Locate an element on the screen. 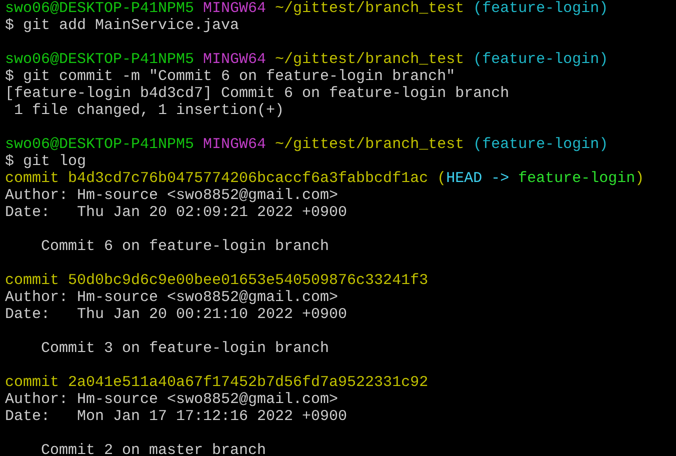  terminal-line: $ git commit -m "Commit 6 on feature-login branch" is located at coordinates (230, 76).